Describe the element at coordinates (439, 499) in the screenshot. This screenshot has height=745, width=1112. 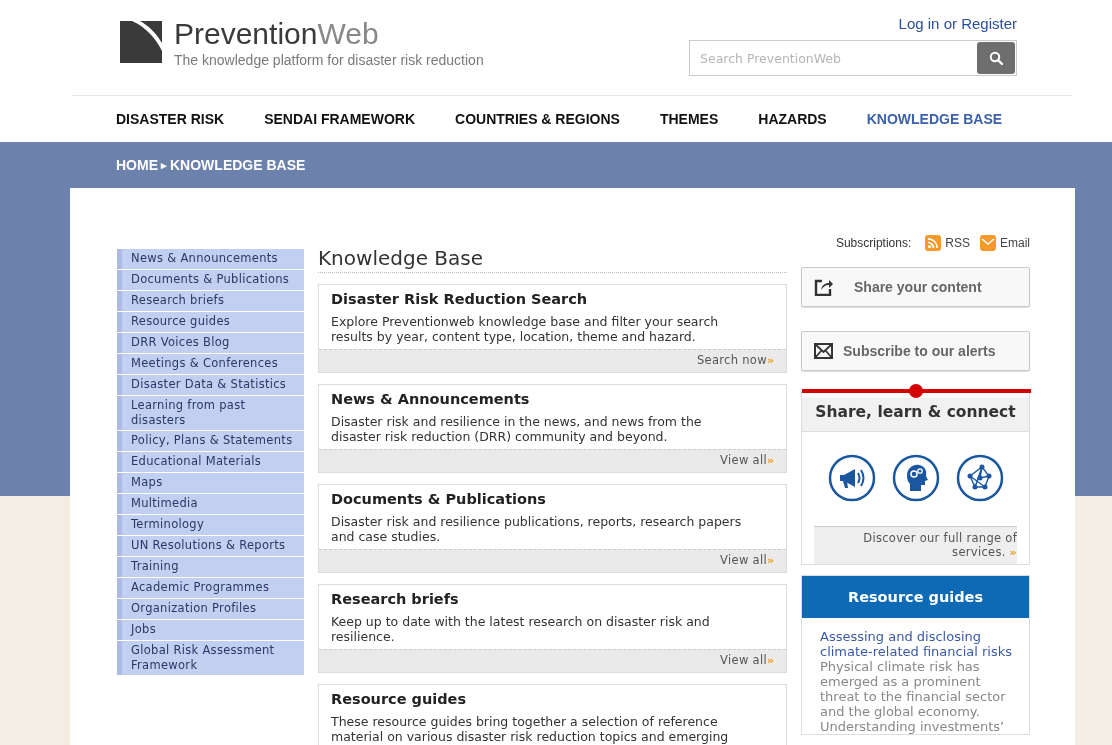
I see `card-title: Documents & Publications` at that location.